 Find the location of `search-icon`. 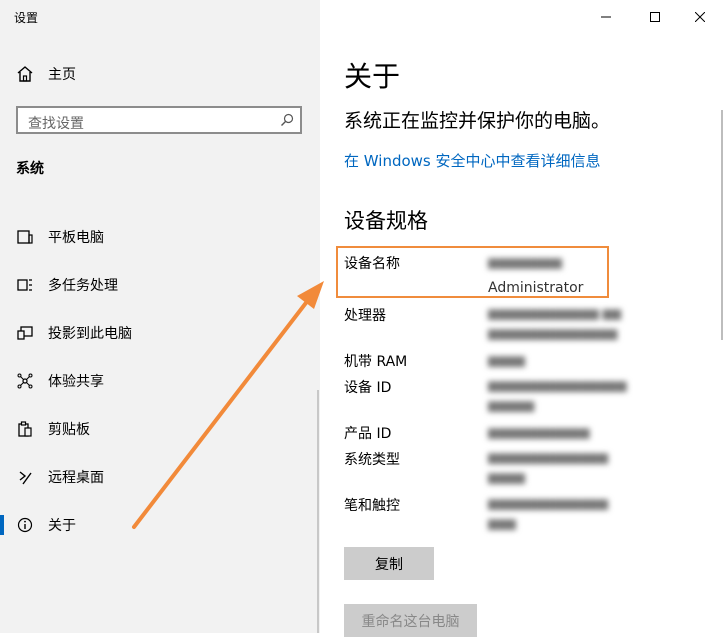

search-icon is located at coordinates (287, 120).